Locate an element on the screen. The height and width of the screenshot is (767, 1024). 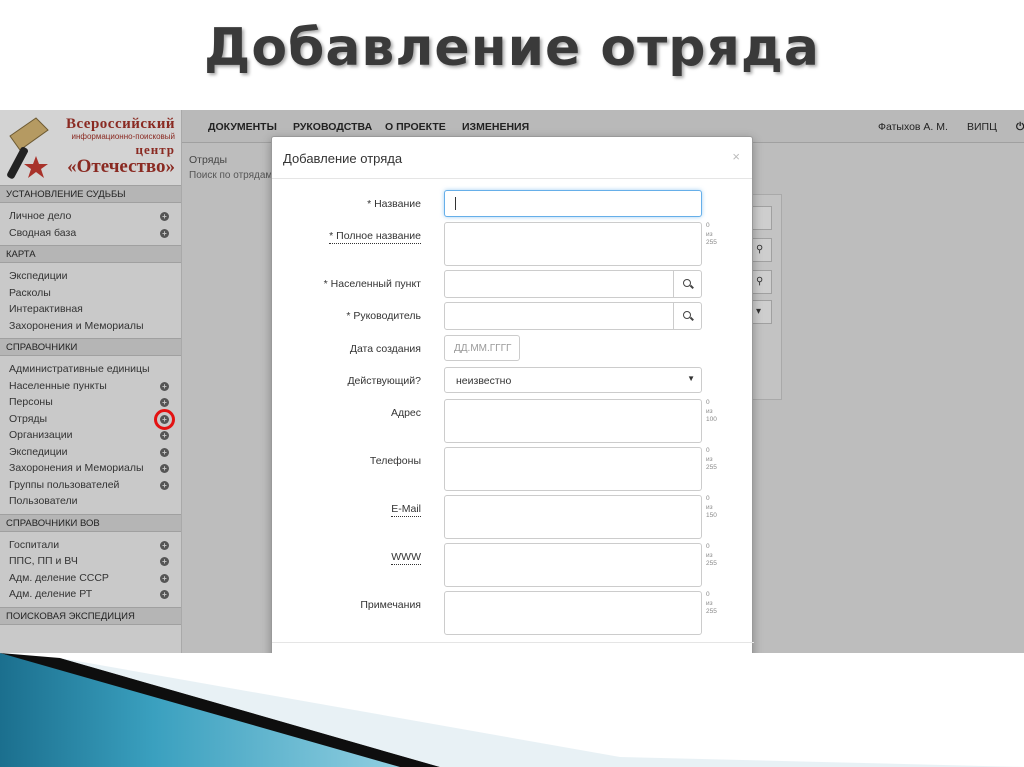
leader-input is located at coordinates (559, 316).